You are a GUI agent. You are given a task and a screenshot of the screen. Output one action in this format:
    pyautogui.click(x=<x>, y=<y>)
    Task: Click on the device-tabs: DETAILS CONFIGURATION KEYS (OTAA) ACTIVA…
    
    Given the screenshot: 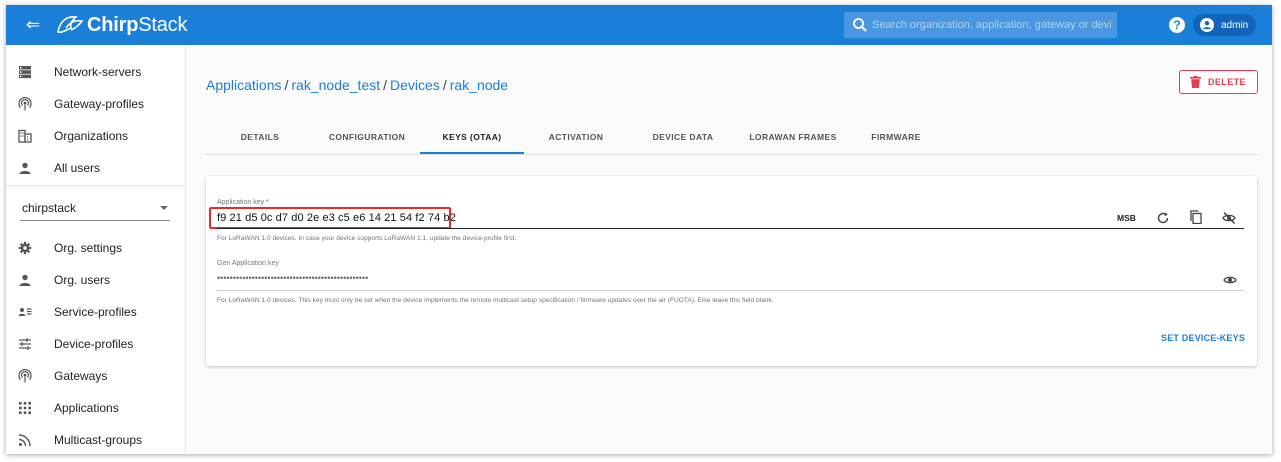 What is the action you would take?
    pyautogui.click(x=731, y=140)
    